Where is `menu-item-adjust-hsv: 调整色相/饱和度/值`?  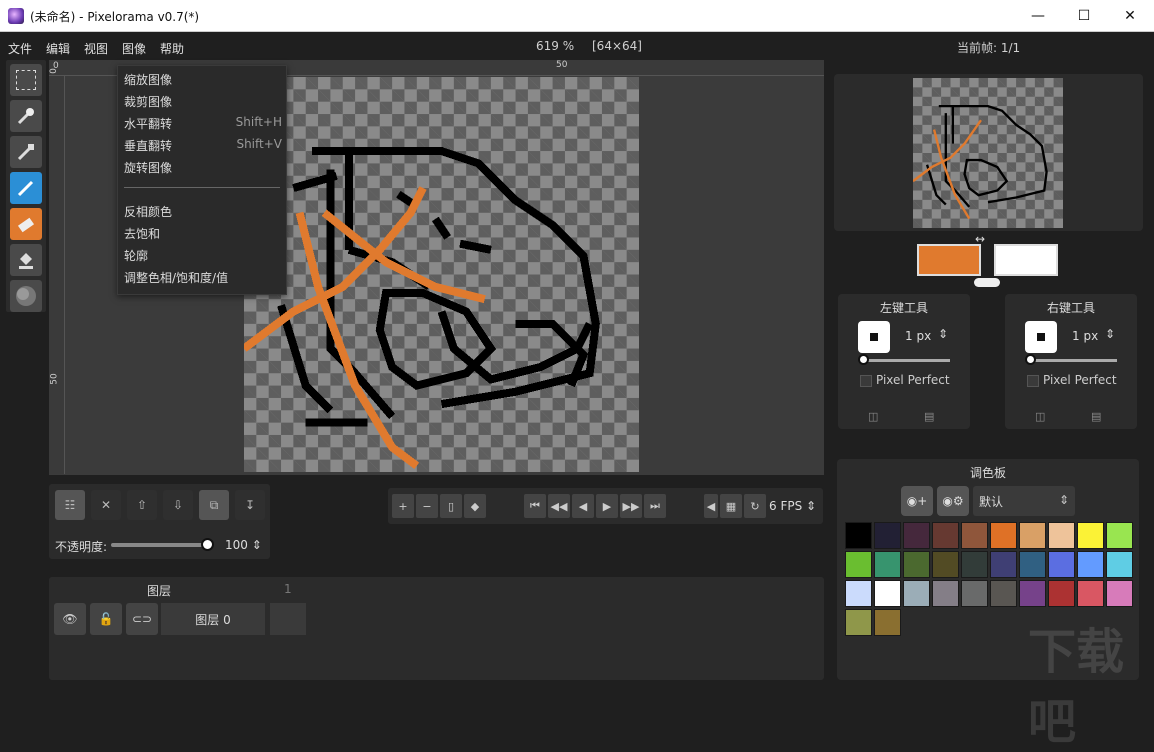
menu-item-adjust-hsv: 调整色相/饱和度/值 is located at coordinates (176, 279).